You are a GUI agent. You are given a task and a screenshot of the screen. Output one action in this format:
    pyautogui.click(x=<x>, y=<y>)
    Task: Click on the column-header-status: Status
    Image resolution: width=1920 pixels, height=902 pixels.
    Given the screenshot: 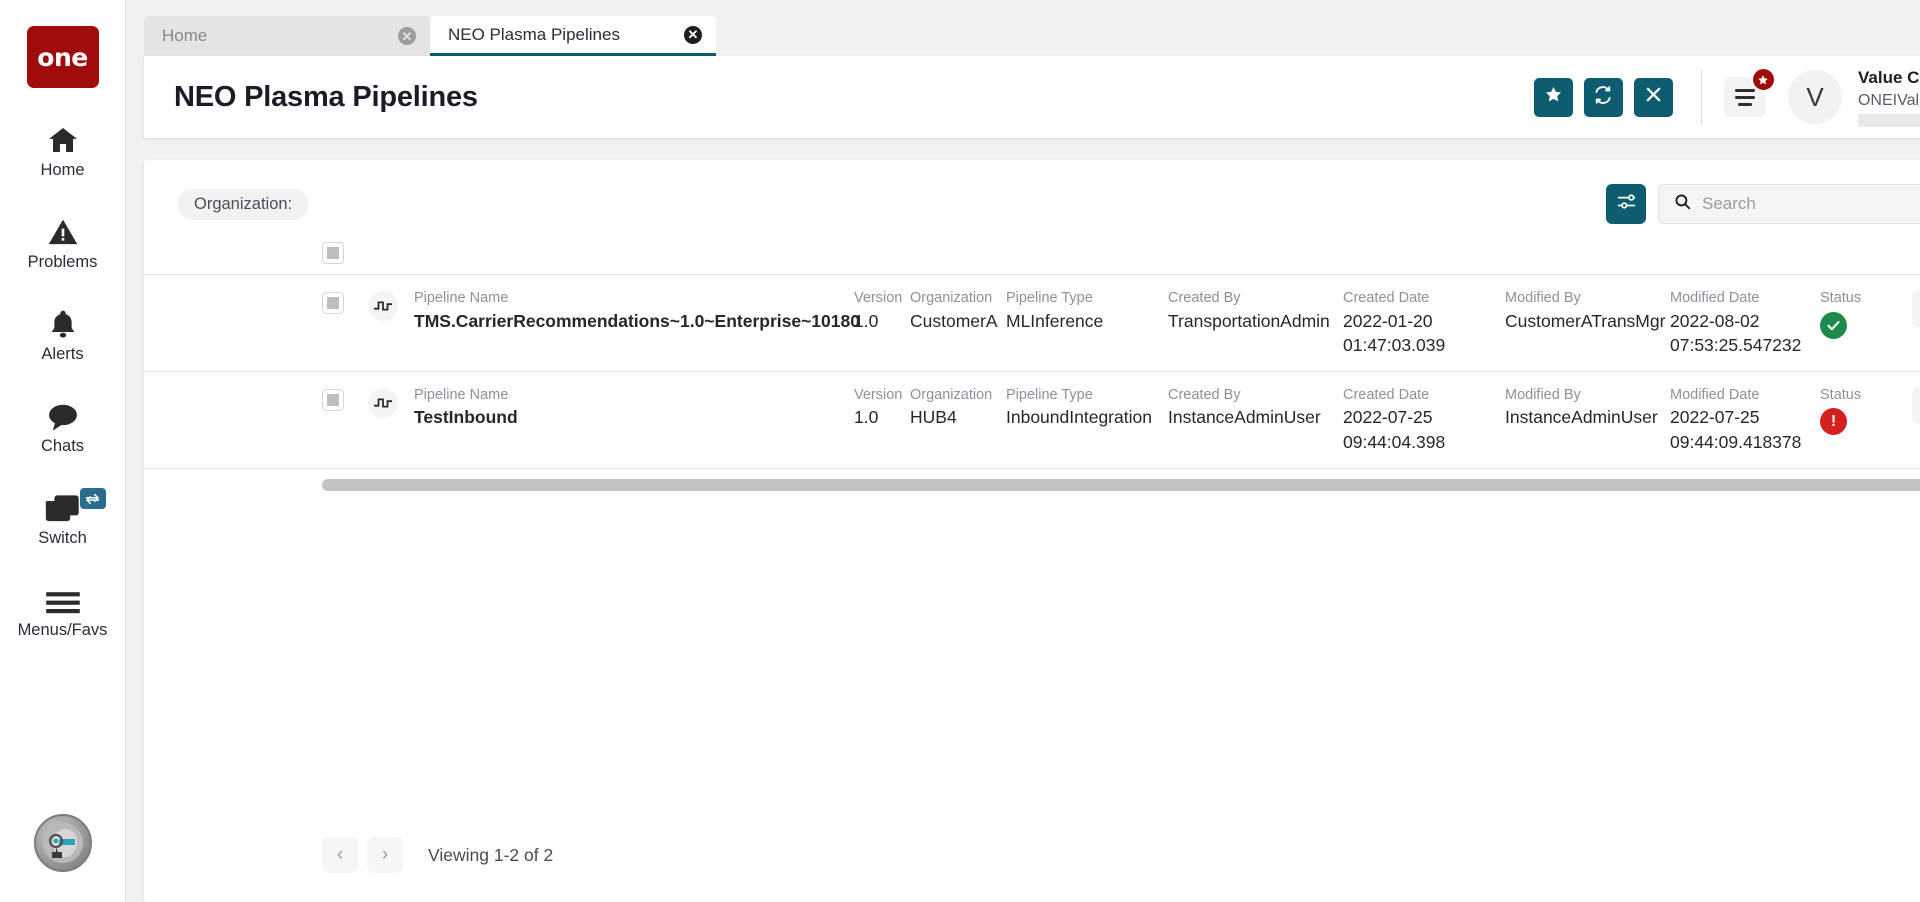 What is the action you would take?
    pyautogui.click(x=1841, y=394)
    